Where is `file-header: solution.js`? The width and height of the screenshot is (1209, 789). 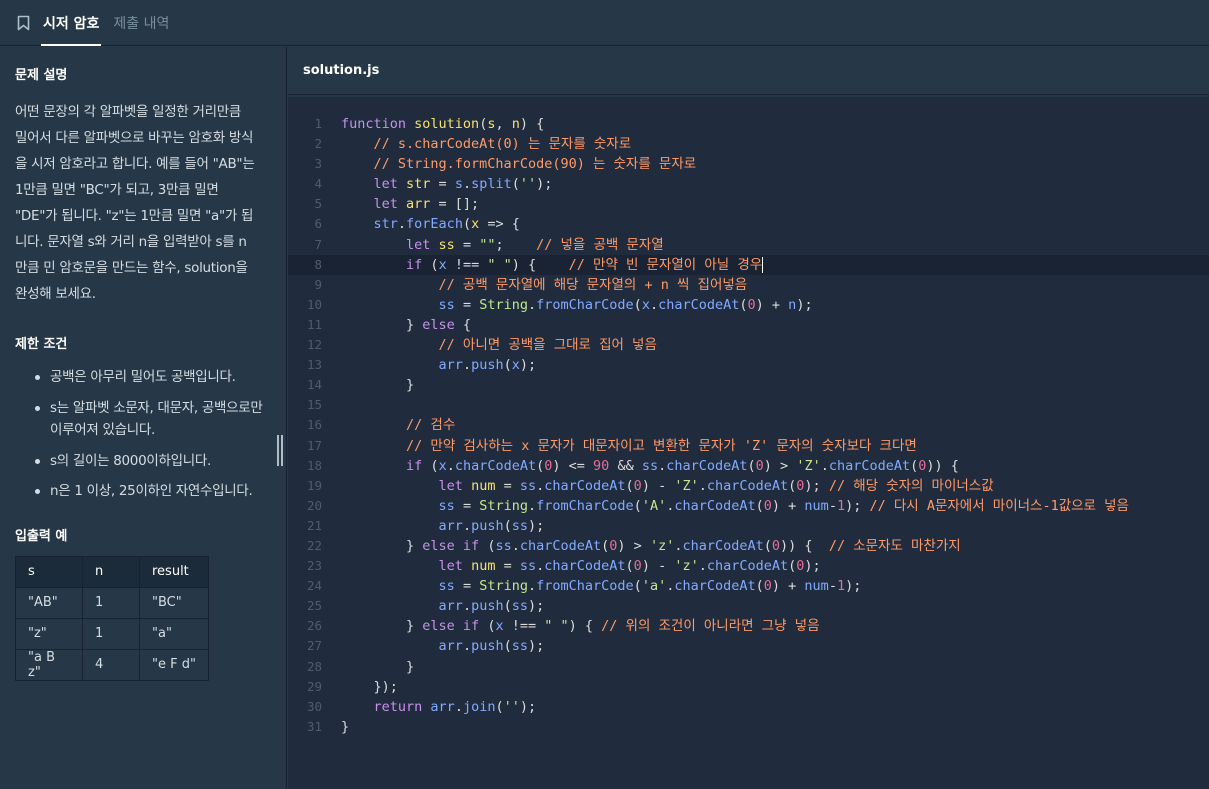 file-header: solution.js is located at coordinates (748, 71).